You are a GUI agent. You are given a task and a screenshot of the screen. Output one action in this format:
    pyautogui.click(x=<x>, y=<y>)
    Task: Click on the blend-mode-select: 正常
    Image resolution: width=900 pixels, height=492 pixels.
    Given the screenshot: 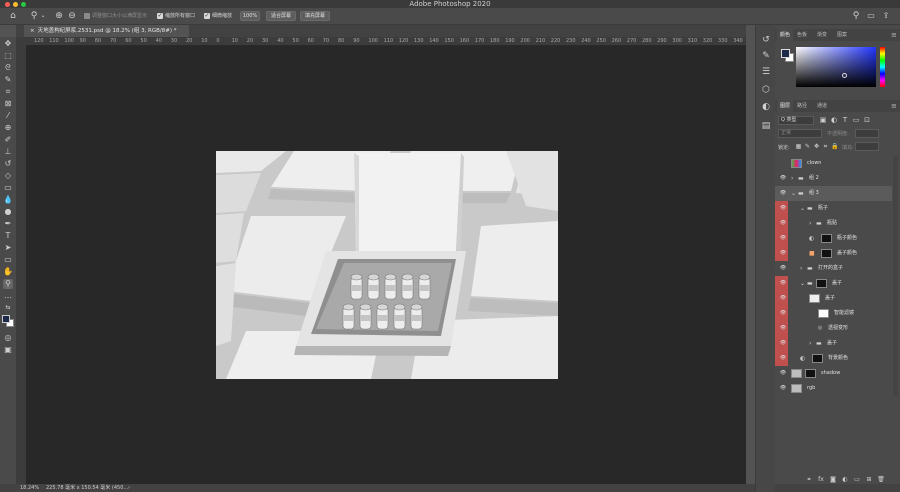 What is the action you would take?
    pyautogui.click(x=800, y=133)
    